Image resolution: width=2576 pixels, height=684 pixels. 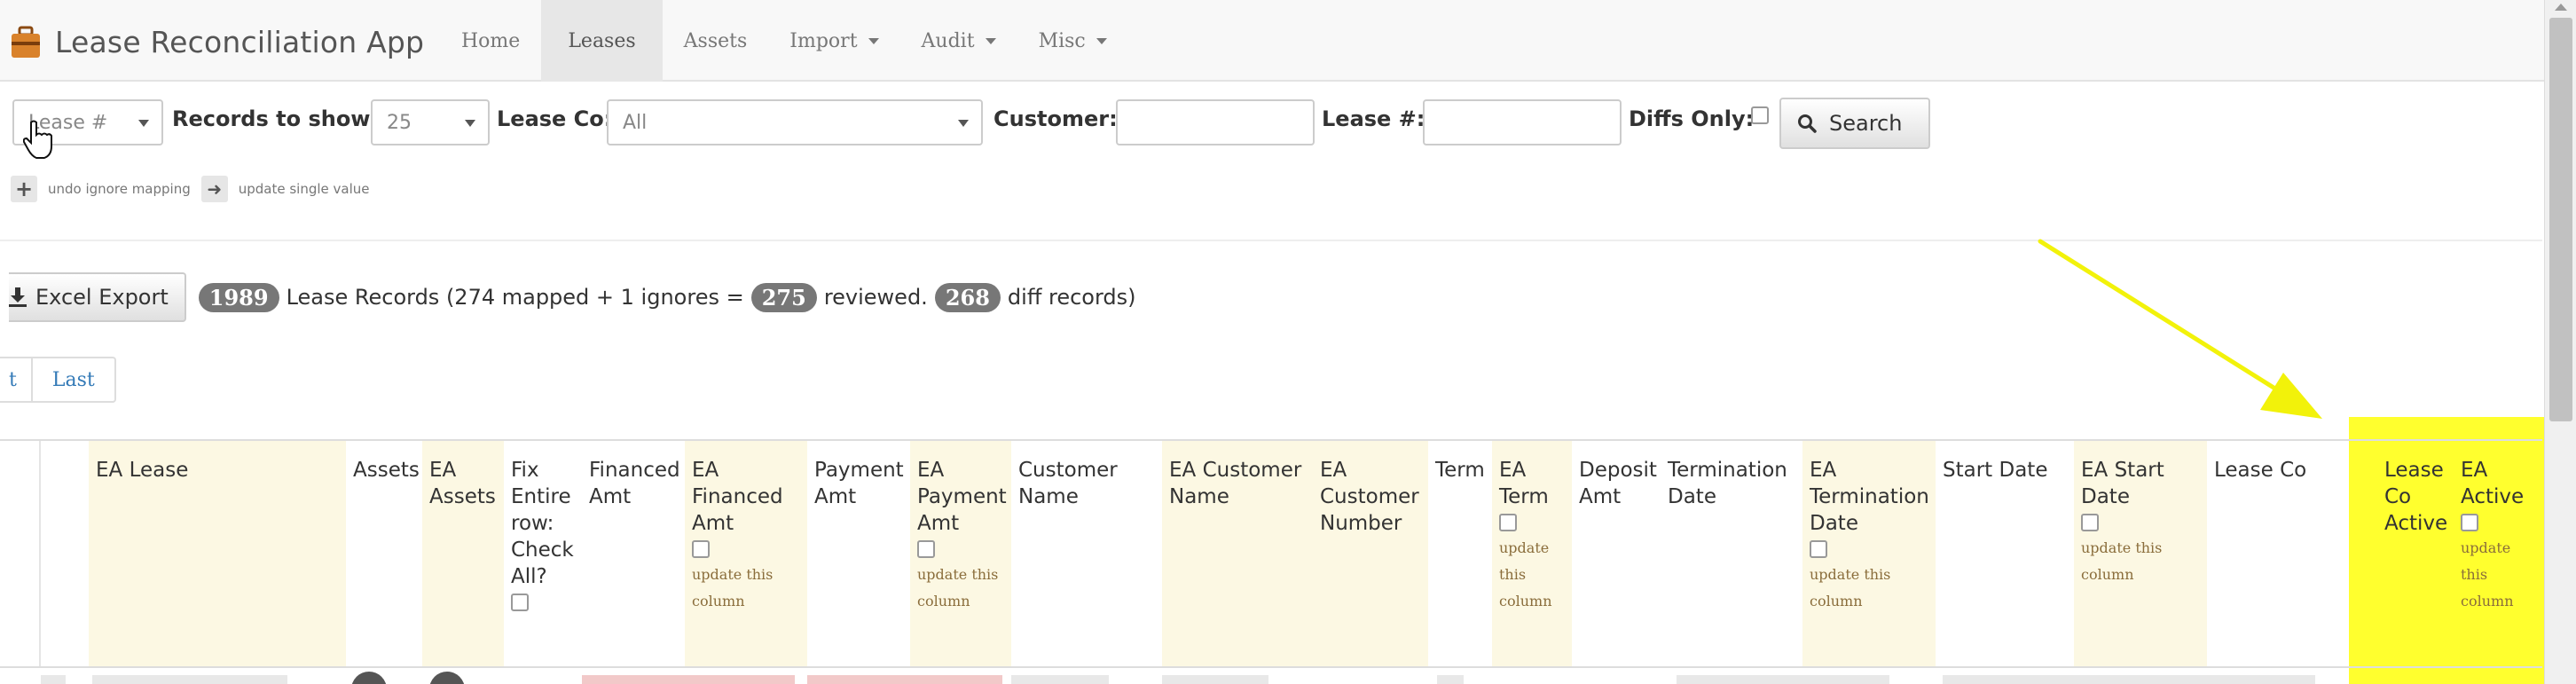 I want to click on annotation-arrow-icon, so click(x=2180, y=329).